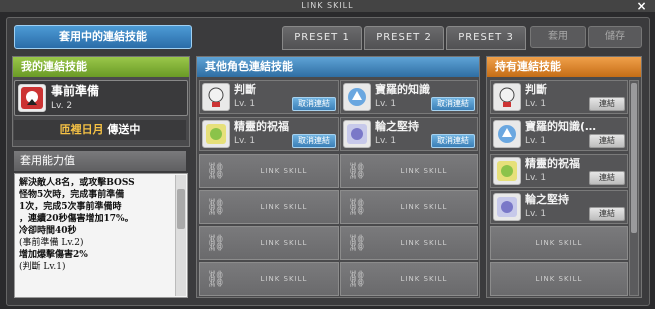 The width and height of the screenshot is (655, 309). I want to click on ability-line: (判斷 Lv.1), so click(42, 267).